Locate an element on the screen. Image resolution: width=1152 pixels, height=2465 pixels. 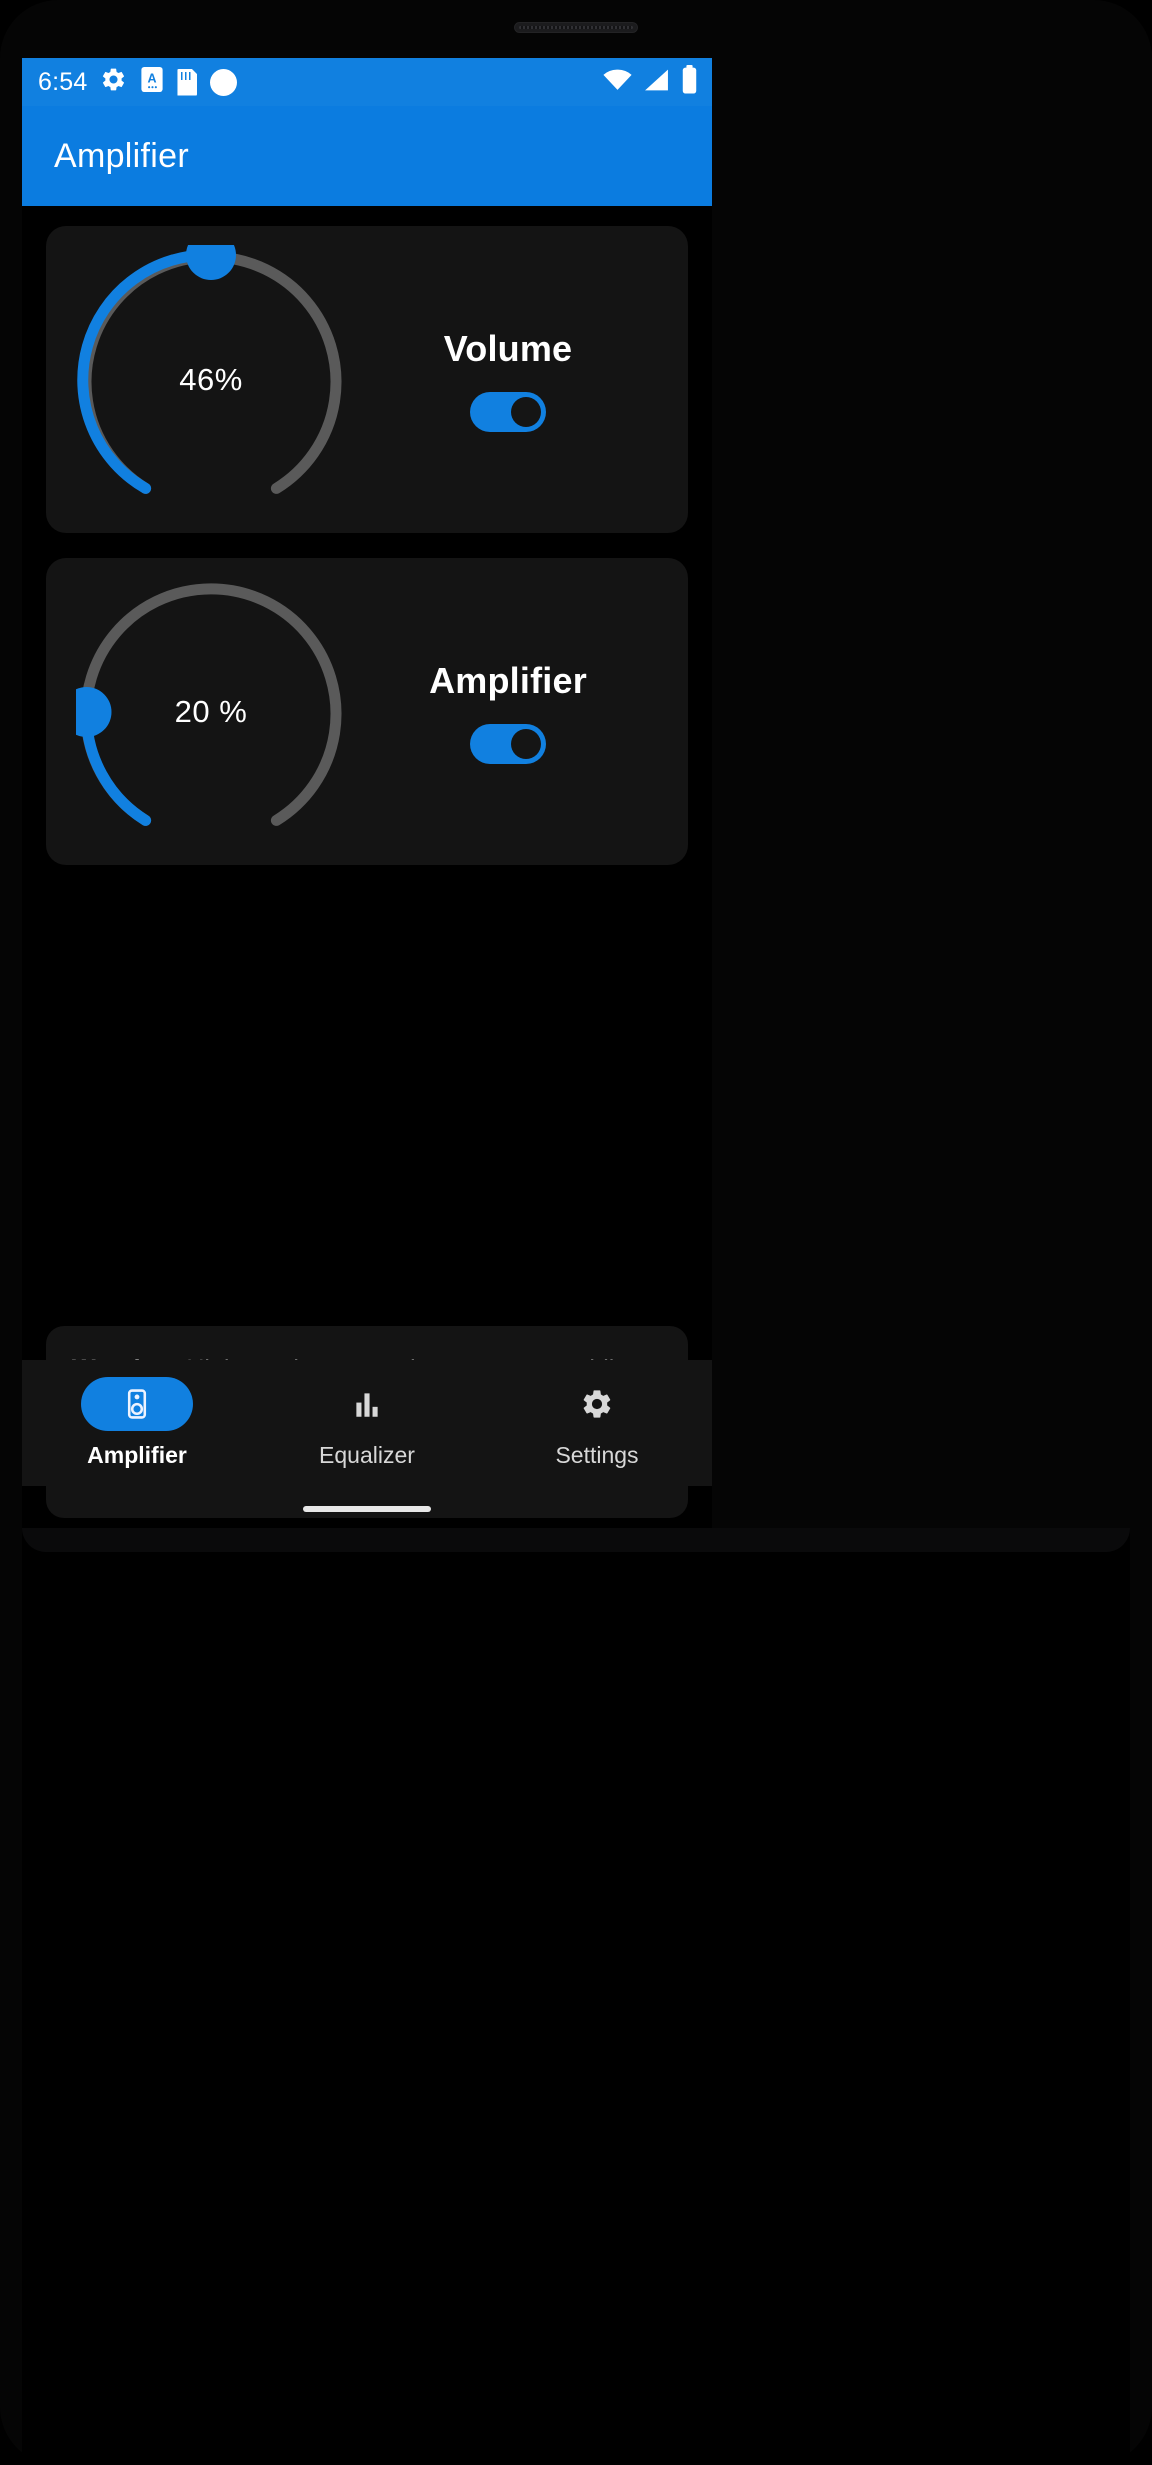
nav-pill-amplifier is located at coordinates (137, 1404).